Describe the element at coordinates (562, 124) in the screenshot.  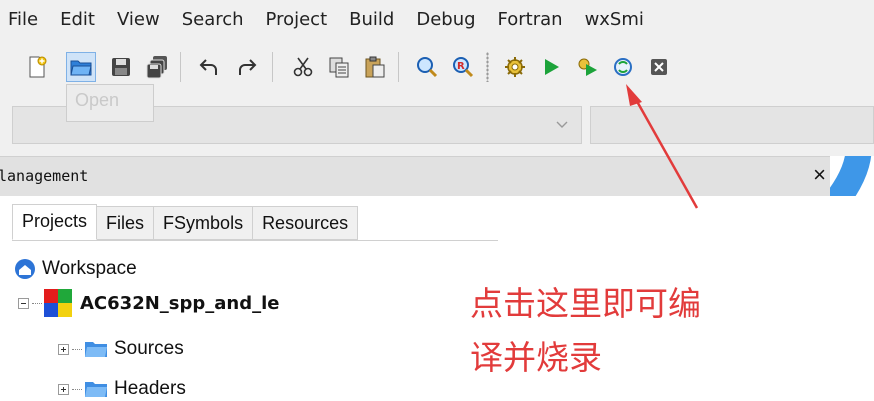
I see `chevron-down-icon` at that location.